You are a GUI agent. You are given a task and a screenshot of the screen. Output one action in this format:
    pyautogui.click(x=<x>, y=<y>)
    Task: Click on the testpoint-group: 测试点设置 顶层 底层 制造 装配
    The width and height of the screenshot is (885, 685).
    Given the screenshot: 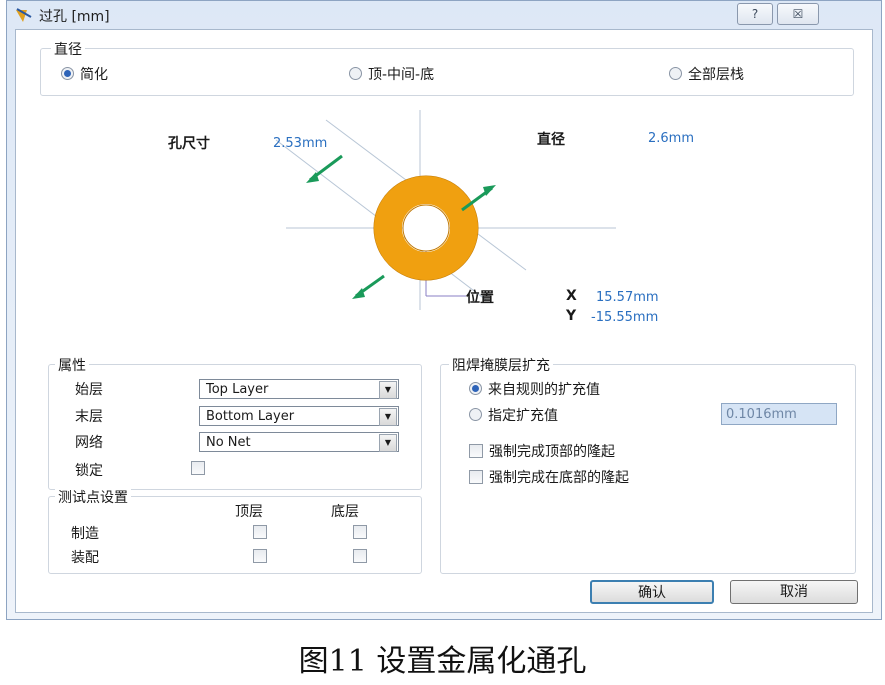 What is the action you would take?
    pyautogui.click(x=235, y=530)
    